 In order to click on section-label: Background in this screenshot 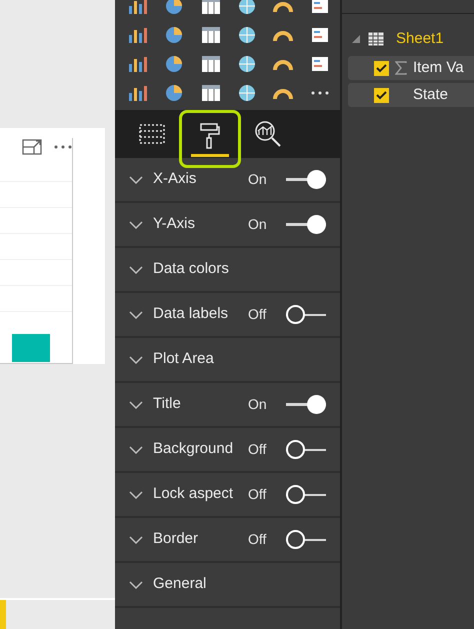, I will do `click(193, 449)`.